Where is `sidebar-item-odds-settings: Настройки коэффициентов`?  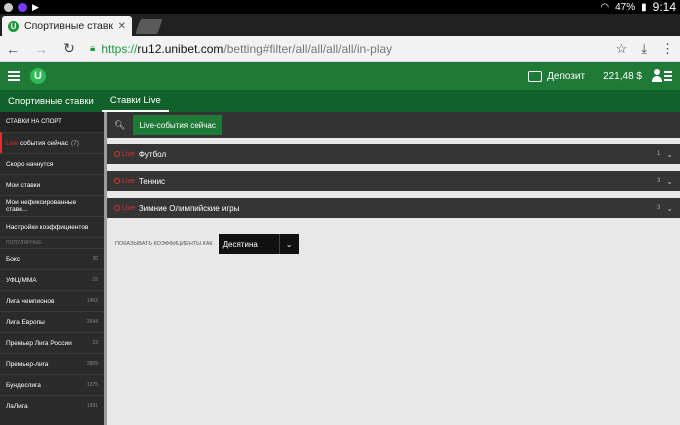
sidebar-item-odds-settings: Настройки коэффициентов is located at coordinates (52, 226).